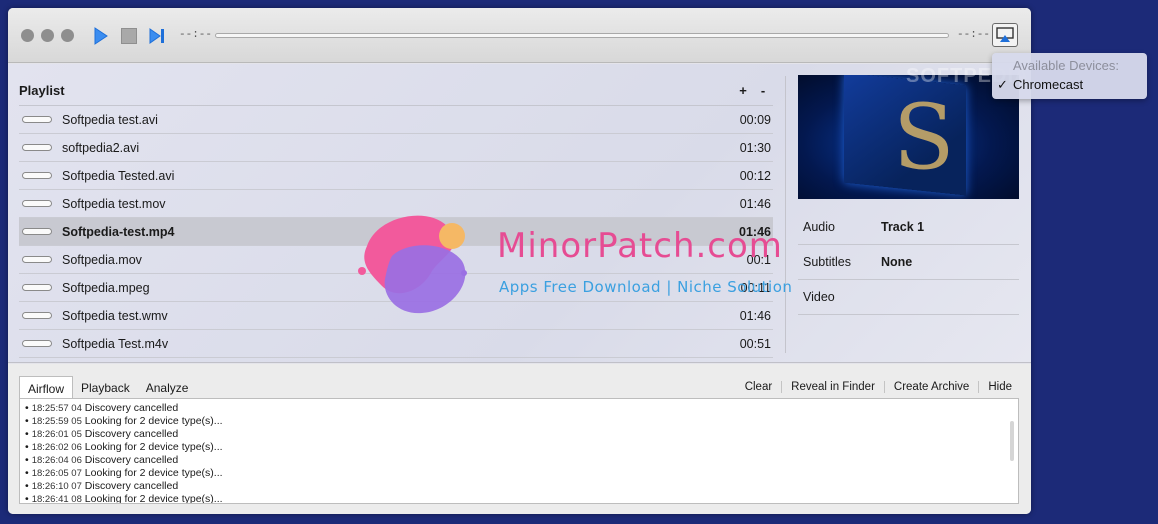 This screenshot has width=1158, height=524. Describe the element at coordinates (56, 434) in the screenshot. I see `log-timestamp: 18:26:01 05` at that location.